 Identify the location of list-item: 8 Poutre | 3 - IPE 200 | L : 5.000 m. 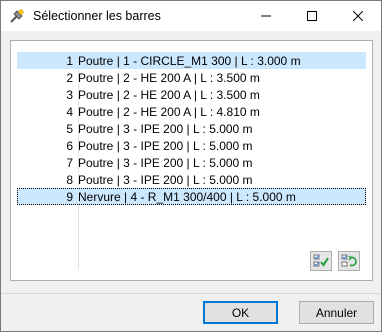
(191, 179).